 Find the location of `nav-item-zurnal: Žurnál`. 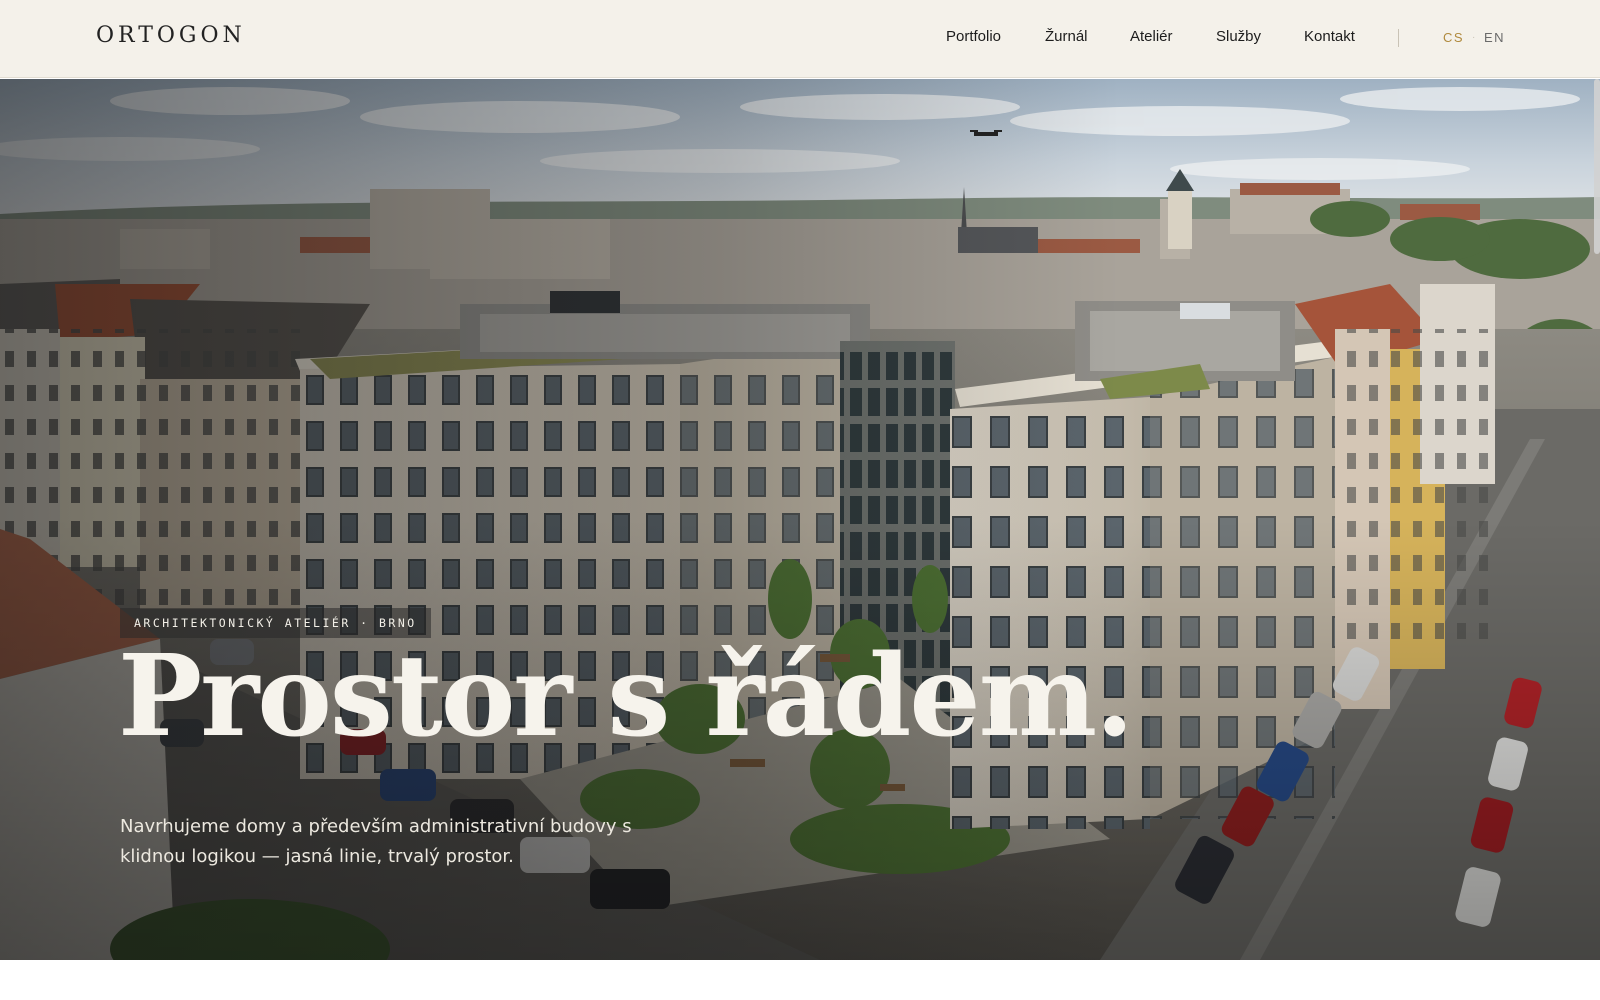

nav-item-zurnal: Žurnál is located at coordinates (1066, 37).